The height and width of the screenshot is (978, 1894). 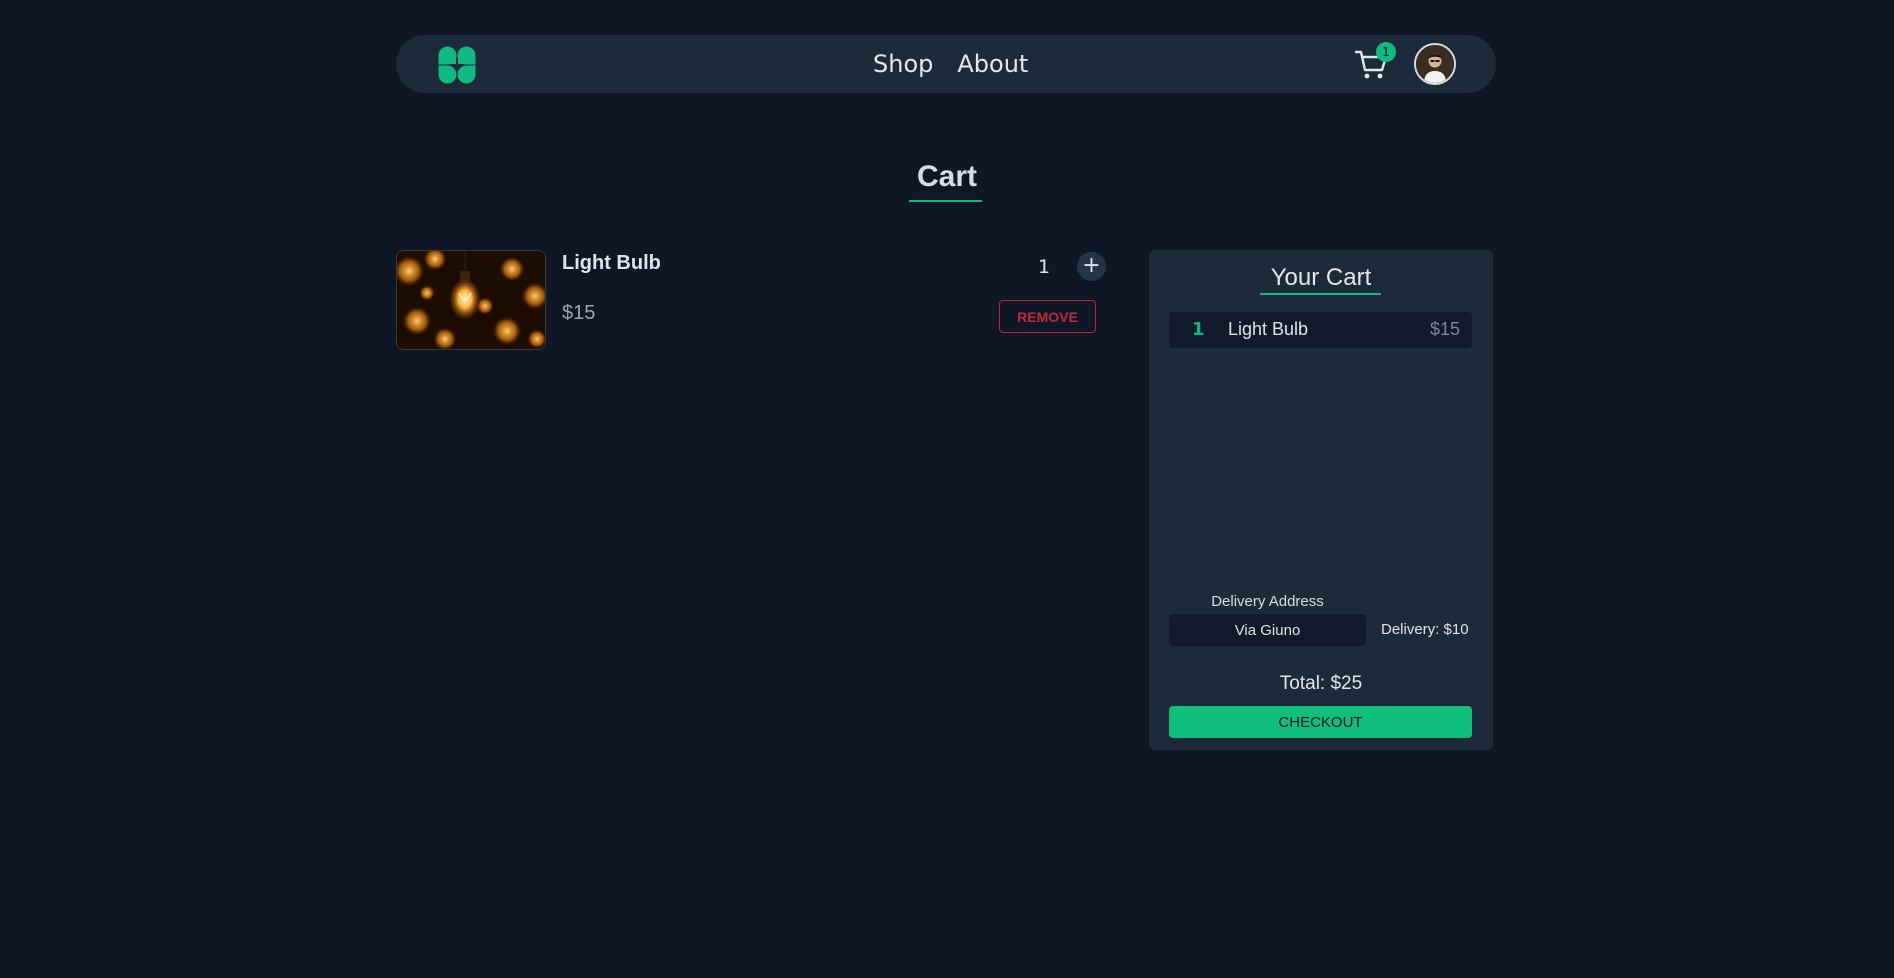 What do you see at coordinates (1375, 63) in the screenshot?
I see `cart-button: 1` at bounding box center [1375, 63].